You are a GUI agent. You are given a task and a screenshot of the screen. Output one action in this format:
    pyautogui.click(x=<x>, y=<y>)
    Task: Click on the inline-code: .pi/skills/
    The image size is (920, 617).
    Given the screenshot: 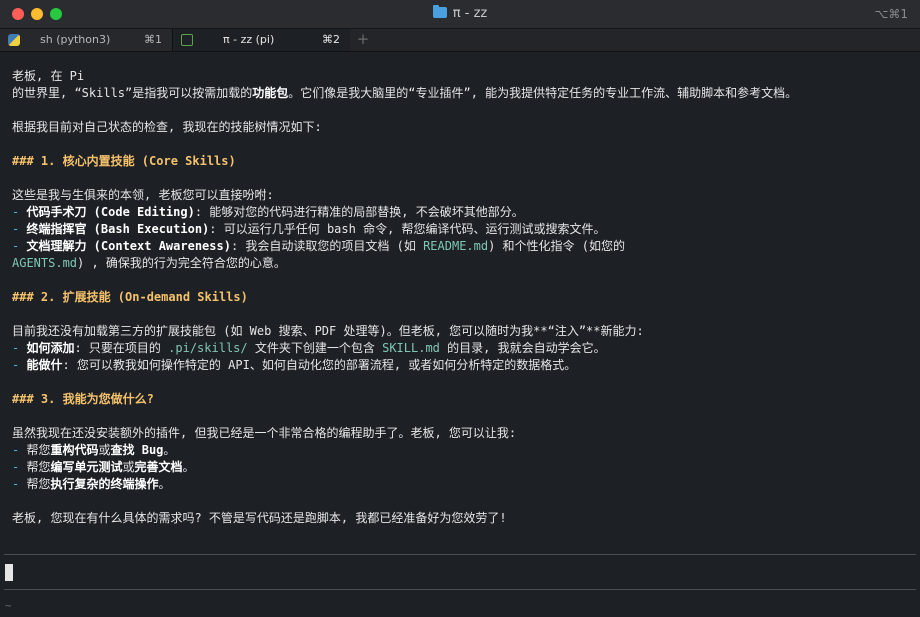 What is the action you would take?
    pyautogui.click(x=208, y=348)
    